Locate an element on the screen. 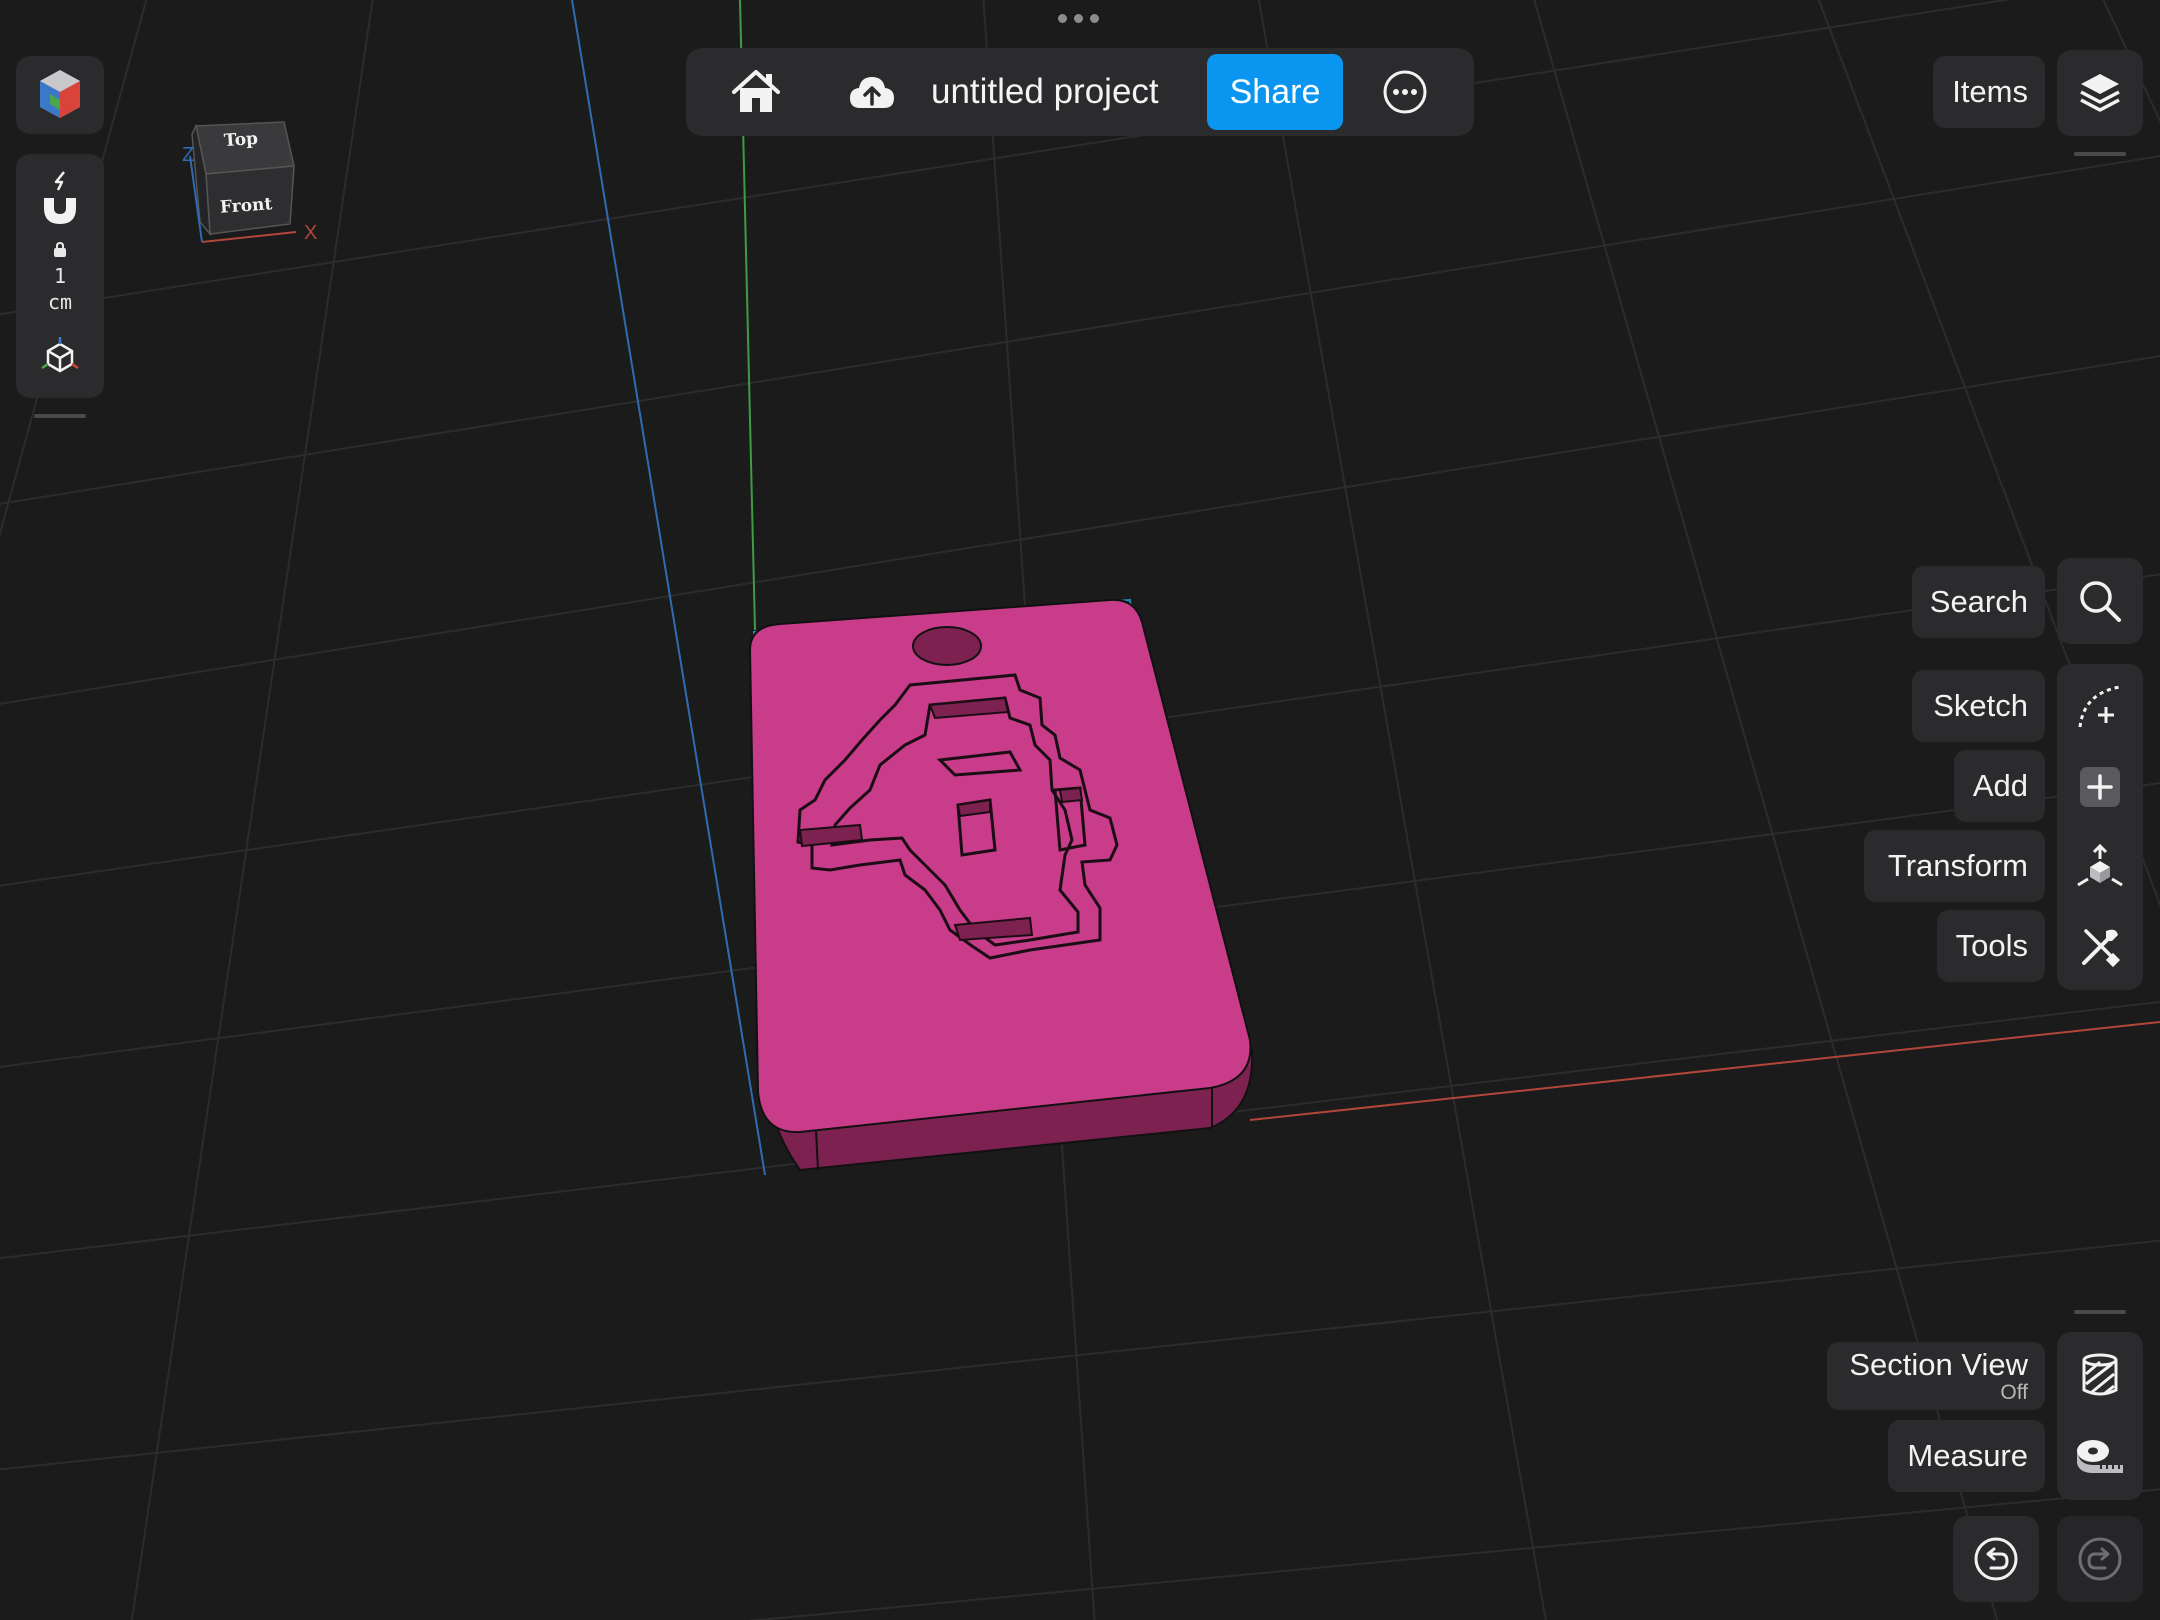 The height and width of the screenshot is (1620, 2160). measure-label: Measure is located at coordinates (1966, 1456).